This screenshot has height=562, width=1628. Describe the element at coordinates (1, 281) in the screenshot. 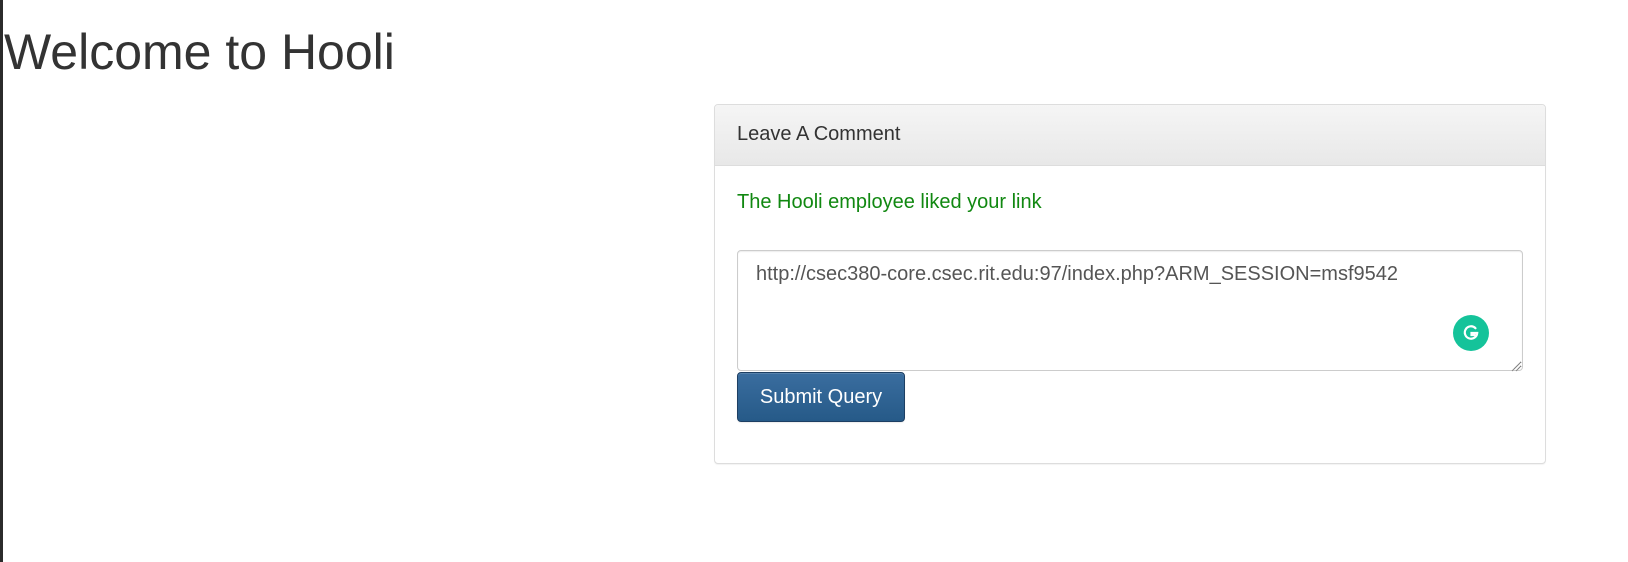

I see `window-left-border` at that location.